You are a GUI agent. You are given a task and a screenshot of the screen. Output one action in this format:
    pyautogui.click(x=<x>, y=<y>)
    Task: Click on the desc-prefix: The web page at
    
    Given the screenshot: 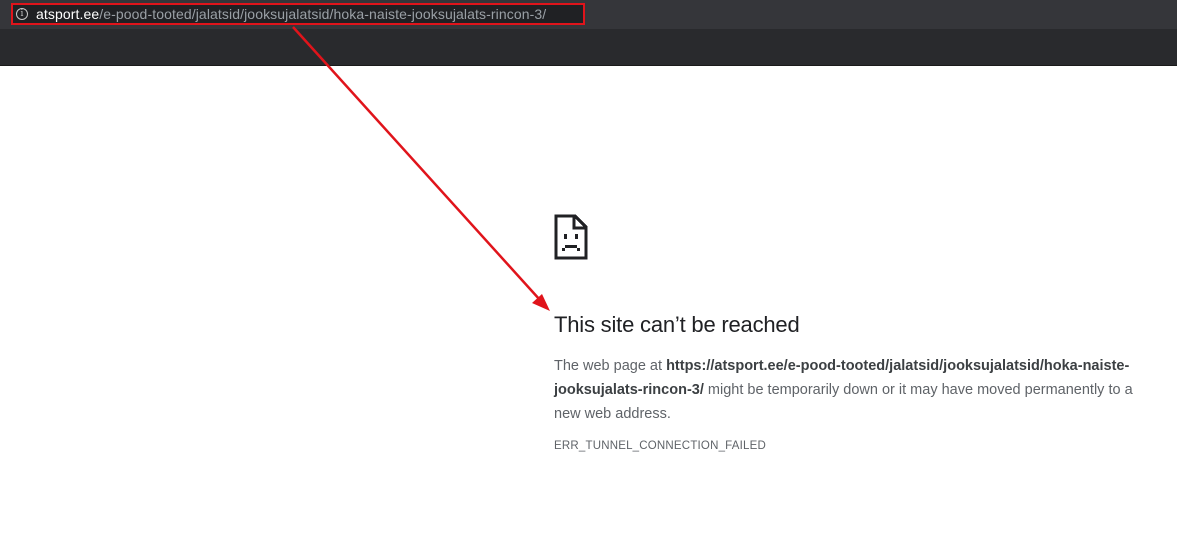 What is the action you would take?
    pyautogui.click(x=610, y=366)
    